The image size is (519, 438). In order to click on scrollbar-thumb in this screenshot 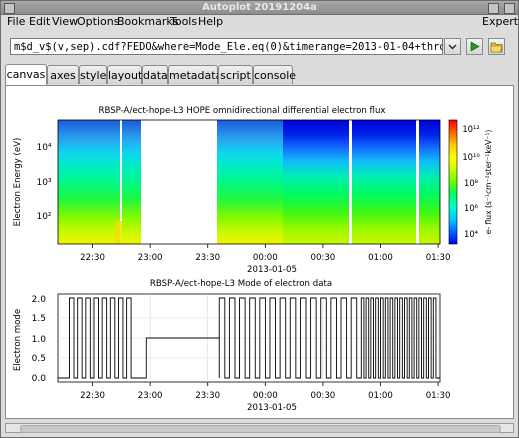, I will do `click(260, 429)`.